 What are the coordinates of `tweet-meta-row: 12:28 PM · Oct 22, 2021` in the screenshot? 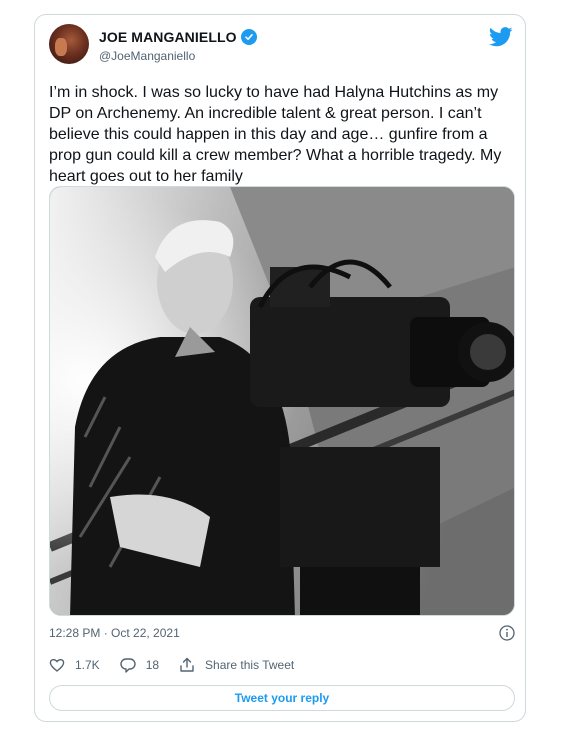 It's located at (282, 633).